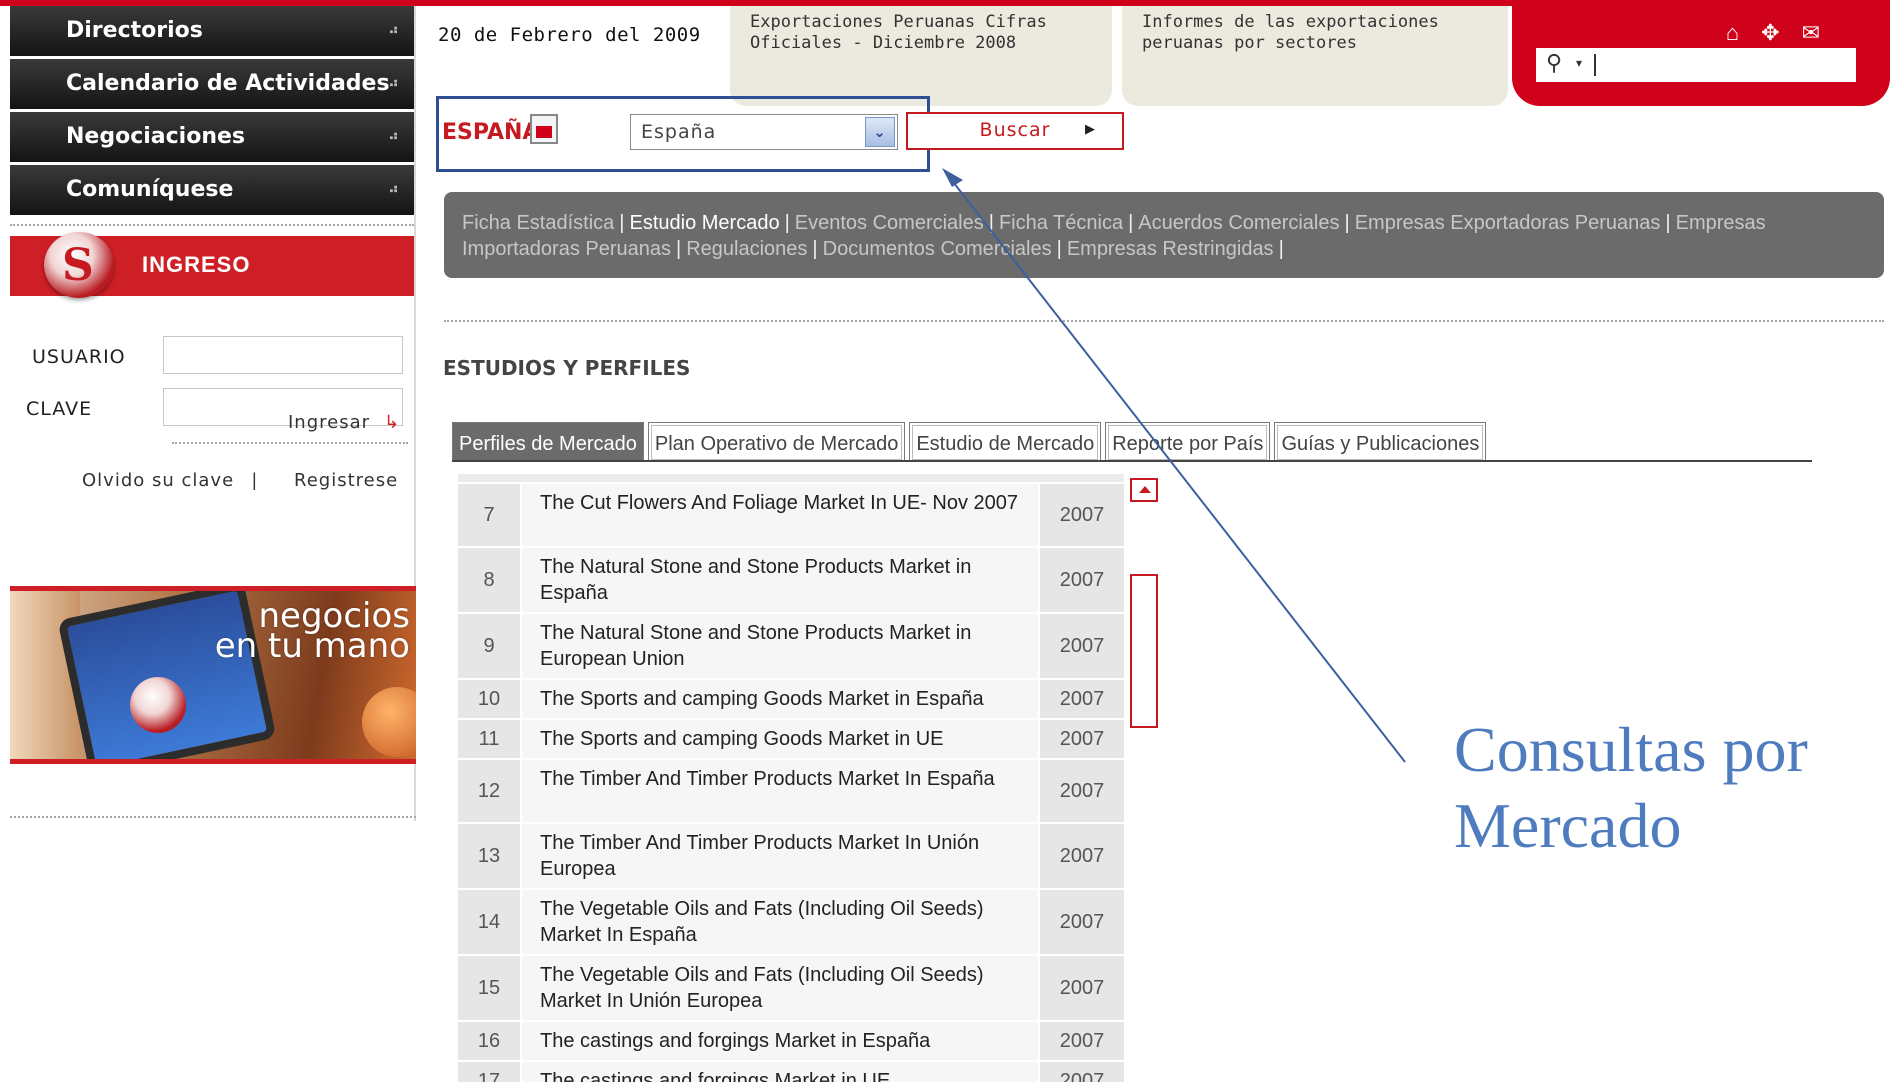 The height and width of the screenshot is (1082, 1890). Describe the element at coordinates (1811, 33) in the screenshot. I see `mail-icon: ✉` at that location.